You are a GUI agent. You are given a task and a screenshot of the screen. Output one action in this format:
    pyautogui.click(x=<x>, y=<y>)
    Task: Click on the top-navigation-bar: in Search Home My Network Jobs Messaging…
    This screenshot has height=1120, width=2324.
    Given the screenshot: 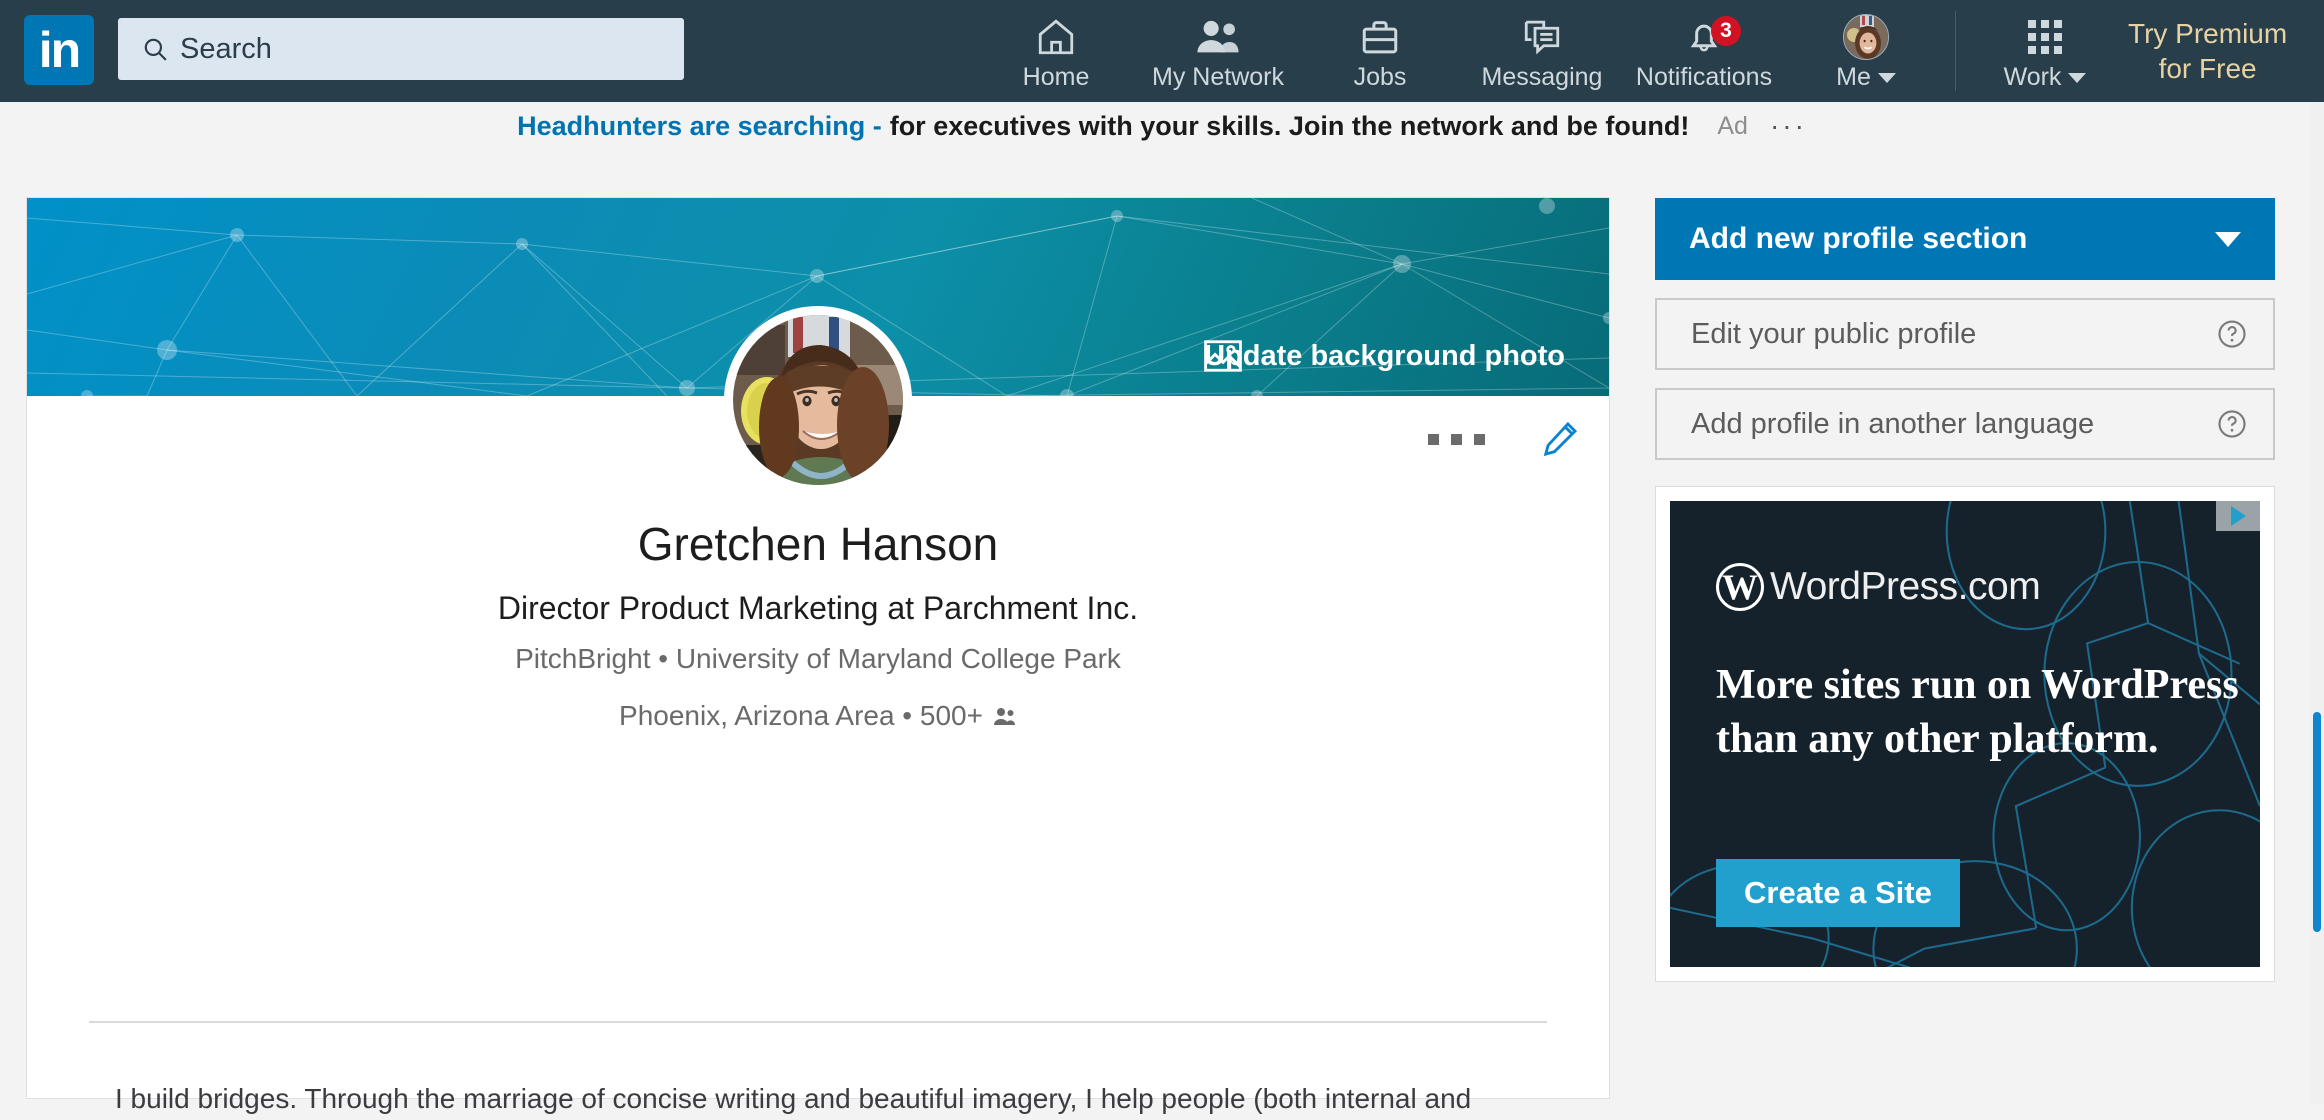 What is the action you would take?
    pyautogui.click(x=1162, y=51)
    